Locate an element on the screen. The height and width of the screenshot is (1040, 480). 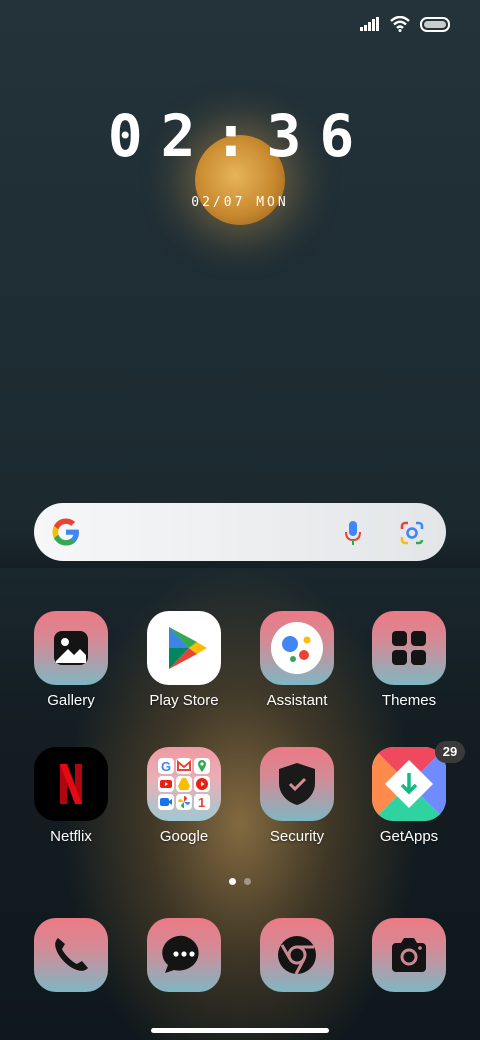
google-search-bar is located at coordinates (240, 532).